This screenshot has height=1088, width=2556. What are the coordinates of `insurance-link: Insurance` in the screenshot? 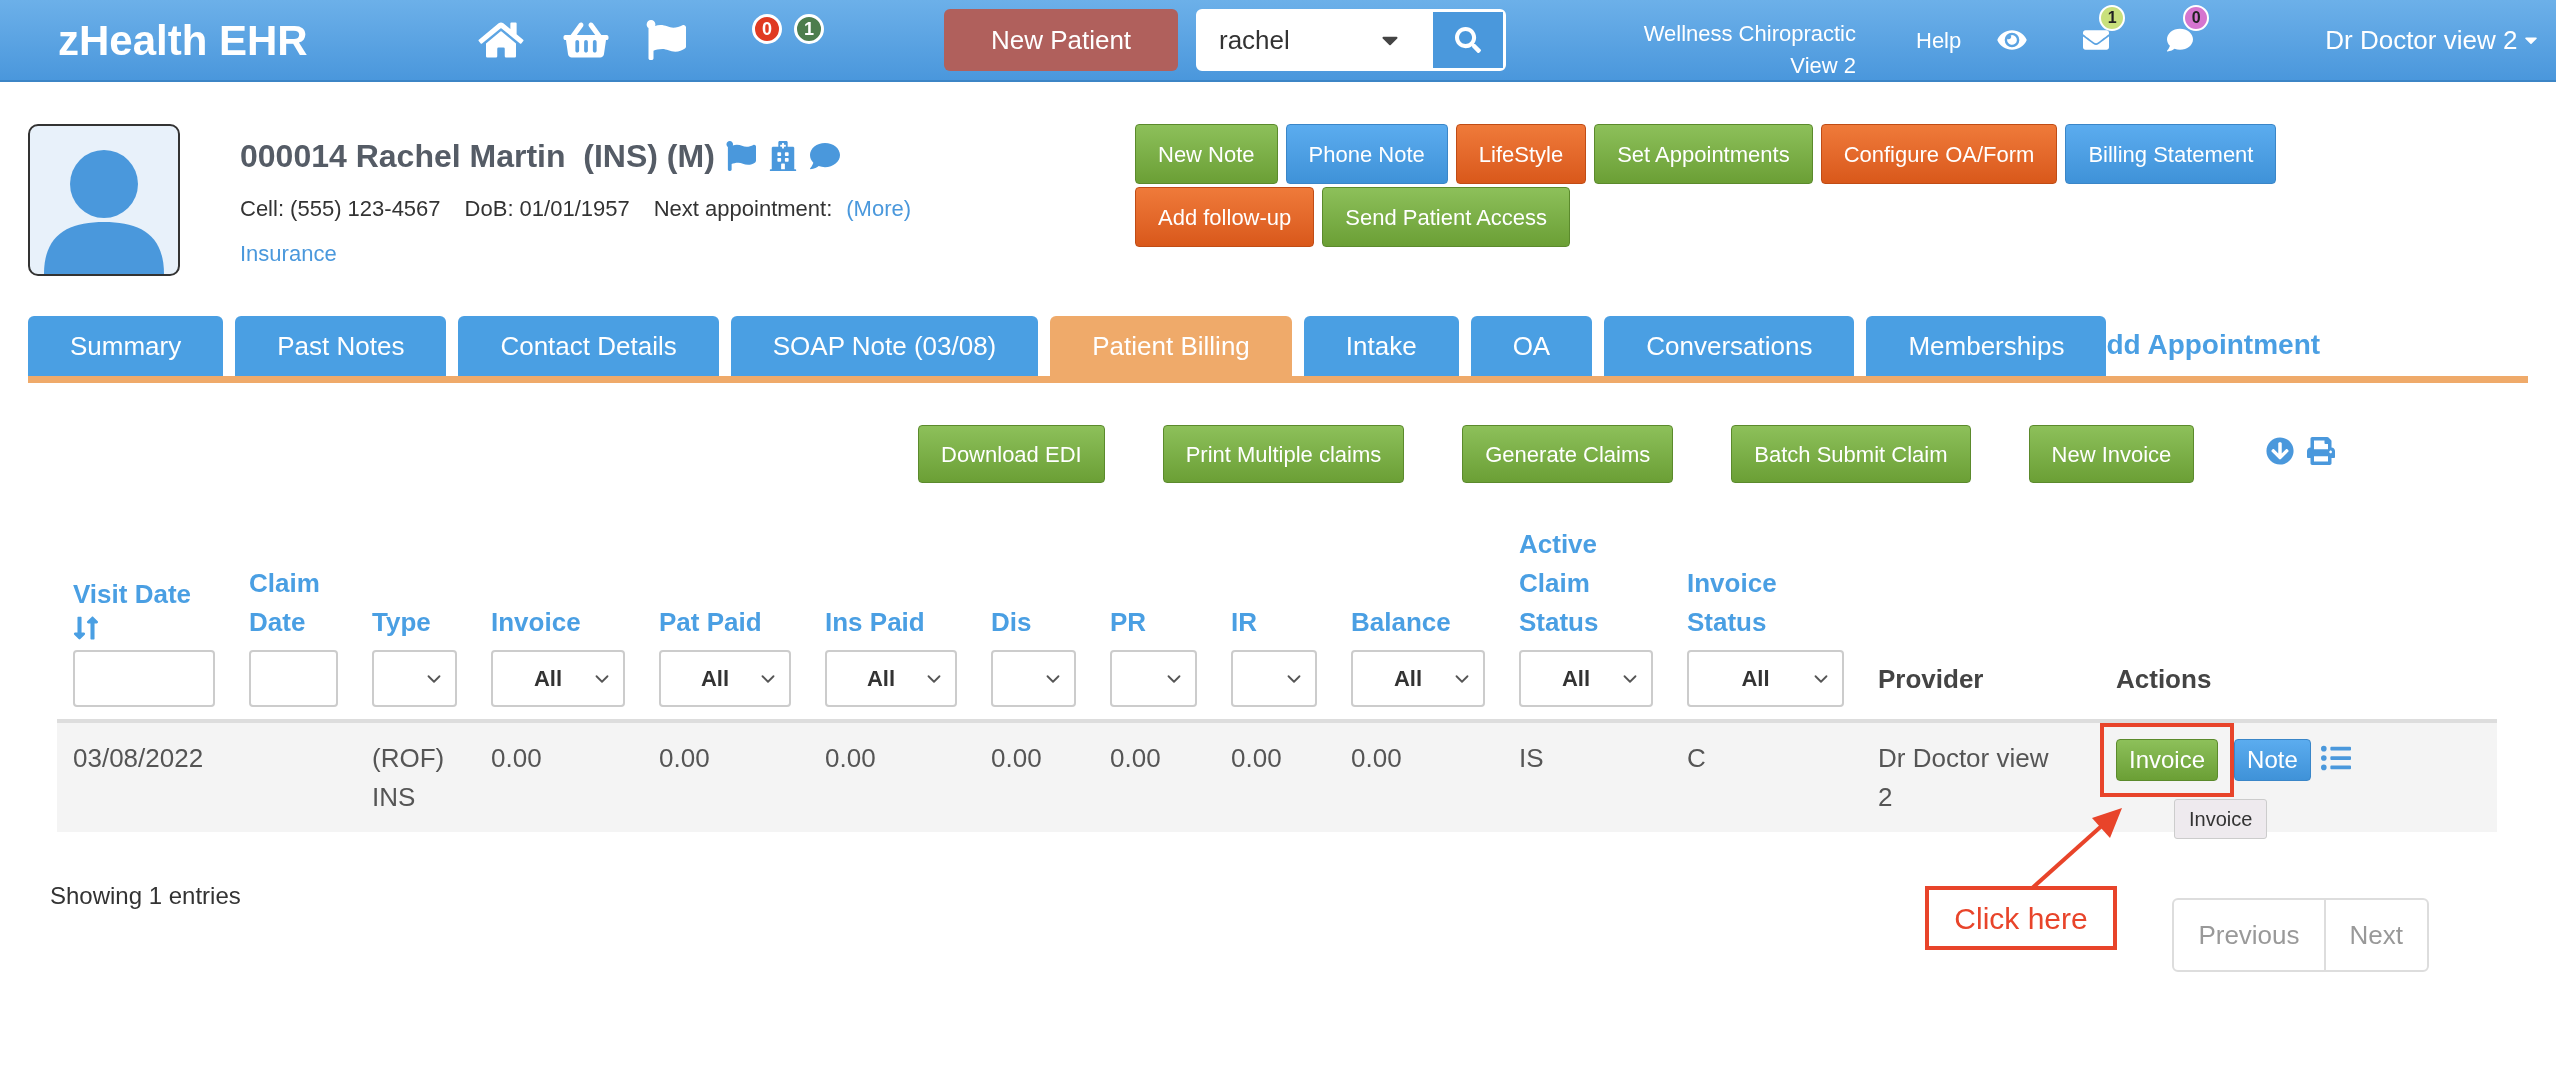 It's located at (670, 253).